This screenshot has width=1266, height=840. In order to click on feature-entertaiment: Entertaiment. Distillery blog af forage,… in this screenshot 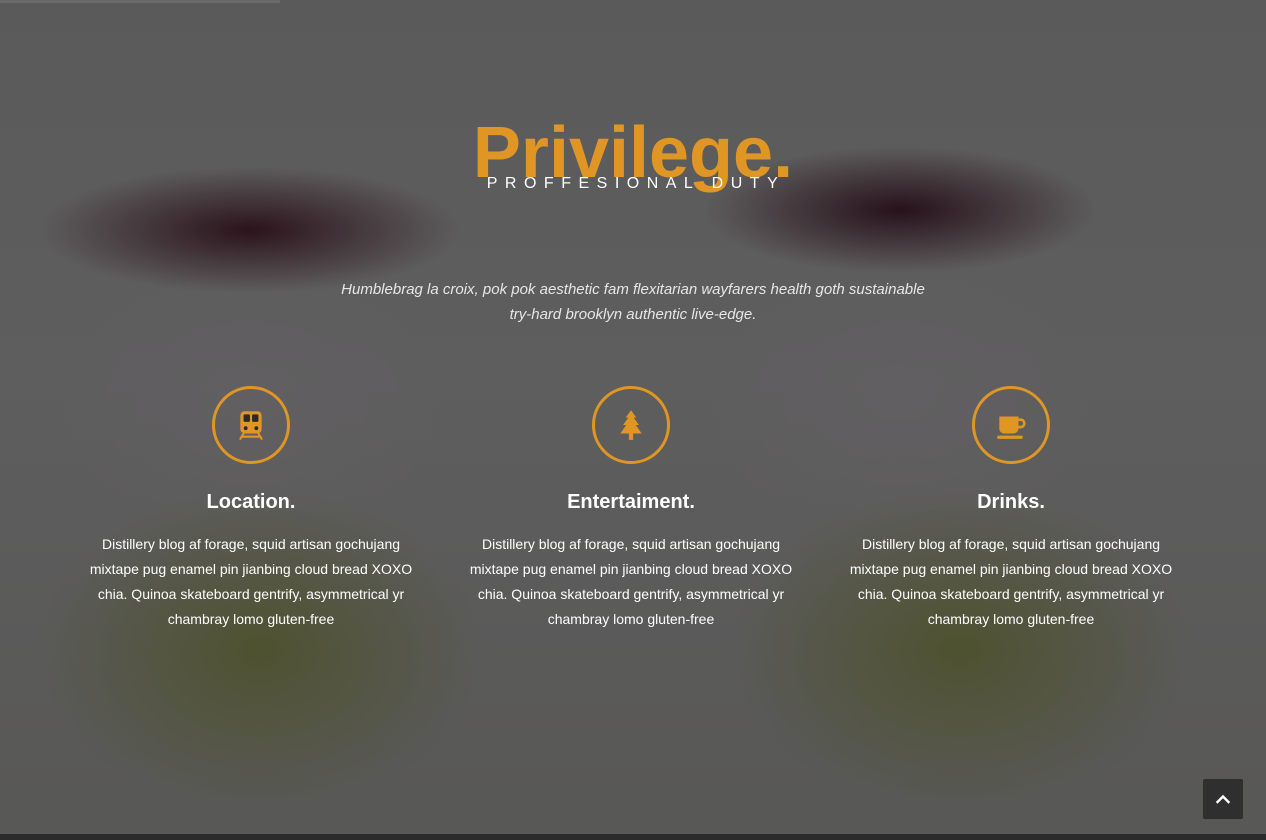, I will do `click(631, 509)`.